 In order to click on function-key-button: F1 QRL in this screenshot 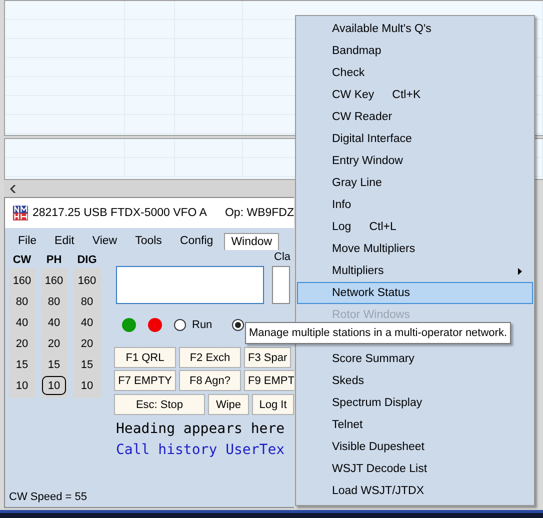, I will do `click(145, 357)`.